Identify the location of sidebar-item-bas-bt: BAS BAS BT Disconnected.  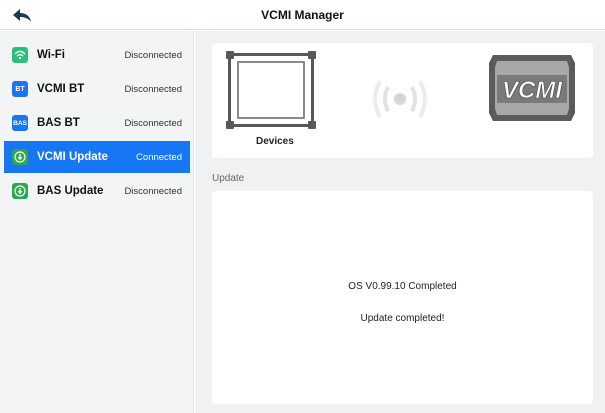
(97, 123).